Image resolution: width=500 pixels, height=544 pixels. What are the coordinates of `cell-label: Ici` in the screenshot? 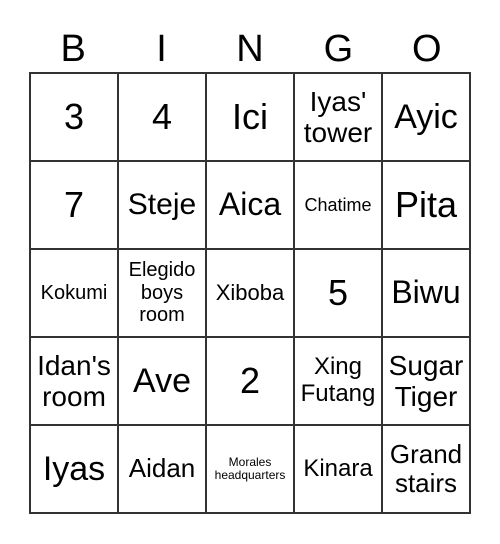 It's located at (250, 116).